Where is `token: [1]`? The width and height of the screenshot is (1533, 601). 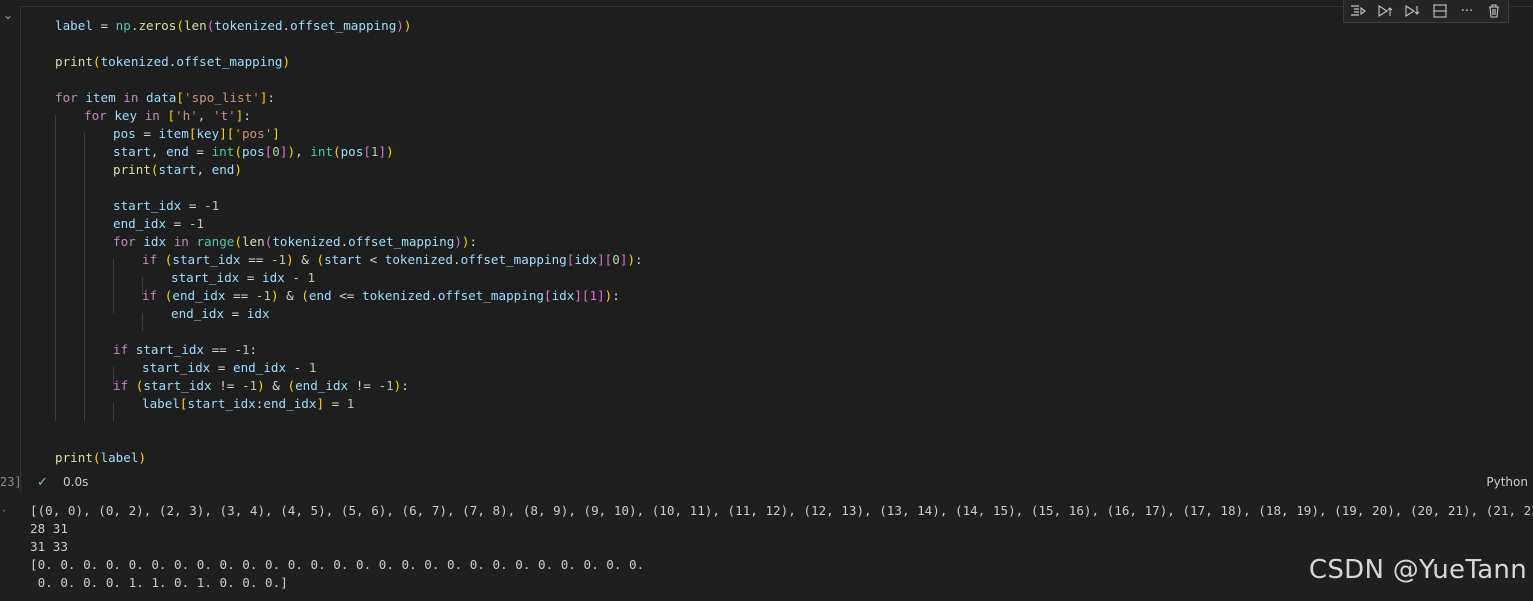
token: [1] is located at coordinates (593, 295).